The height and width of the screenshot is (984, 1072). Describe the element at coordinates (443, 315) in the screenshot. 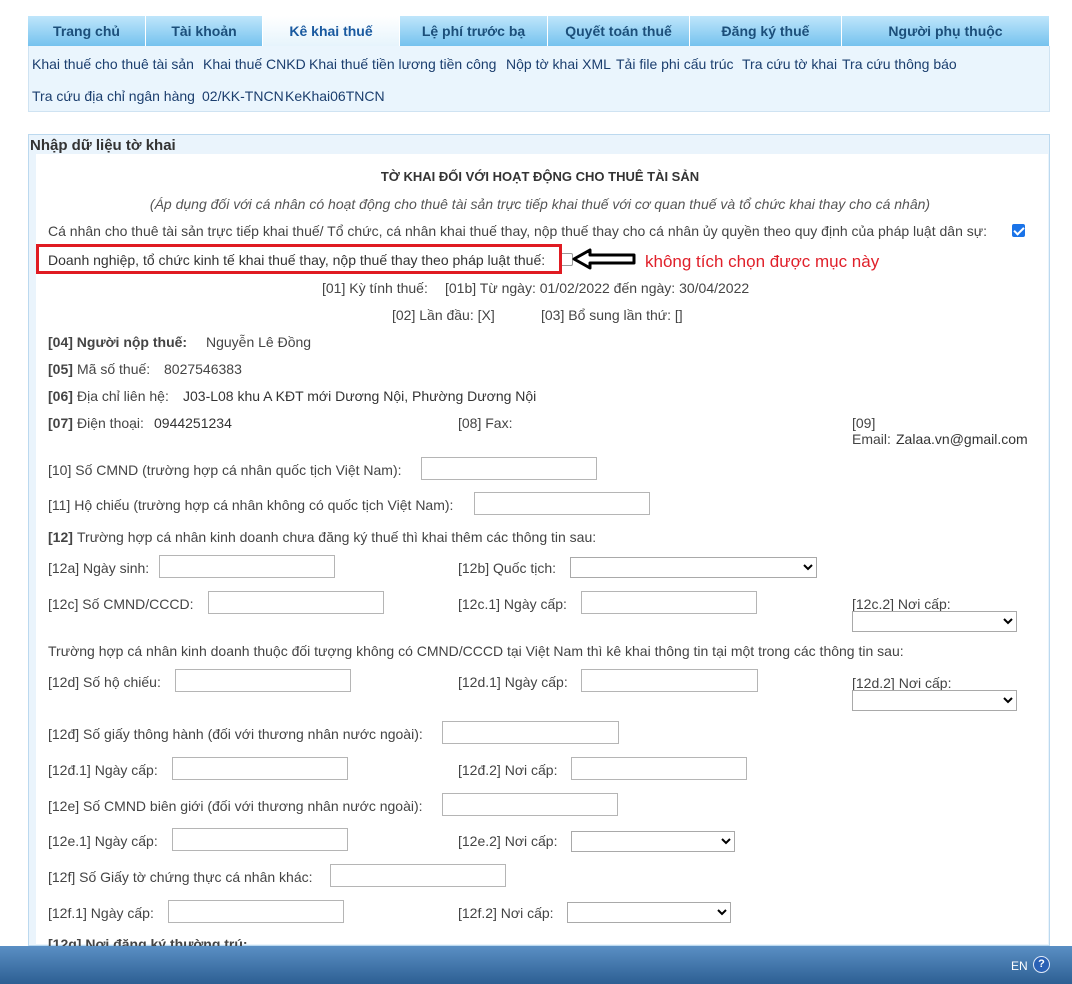

I see `lan-dau: [02] Lần đầu: [X]` at that location.